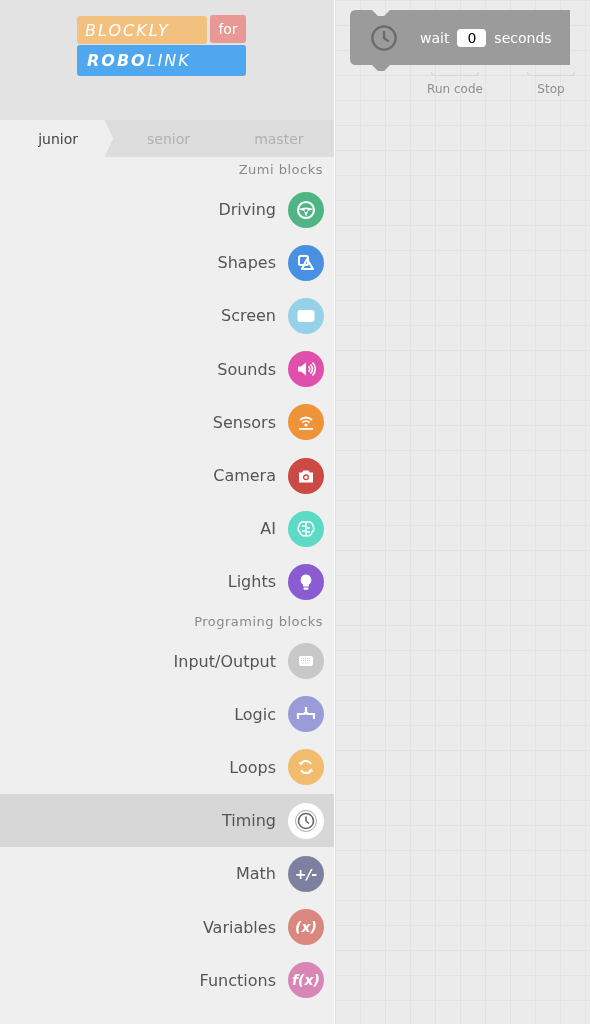 The image size is (590, 1024). What do you see at coordinates (167, 316) in the screenshot?
I see `category-item: Screen` at bounding box center [167, 316].